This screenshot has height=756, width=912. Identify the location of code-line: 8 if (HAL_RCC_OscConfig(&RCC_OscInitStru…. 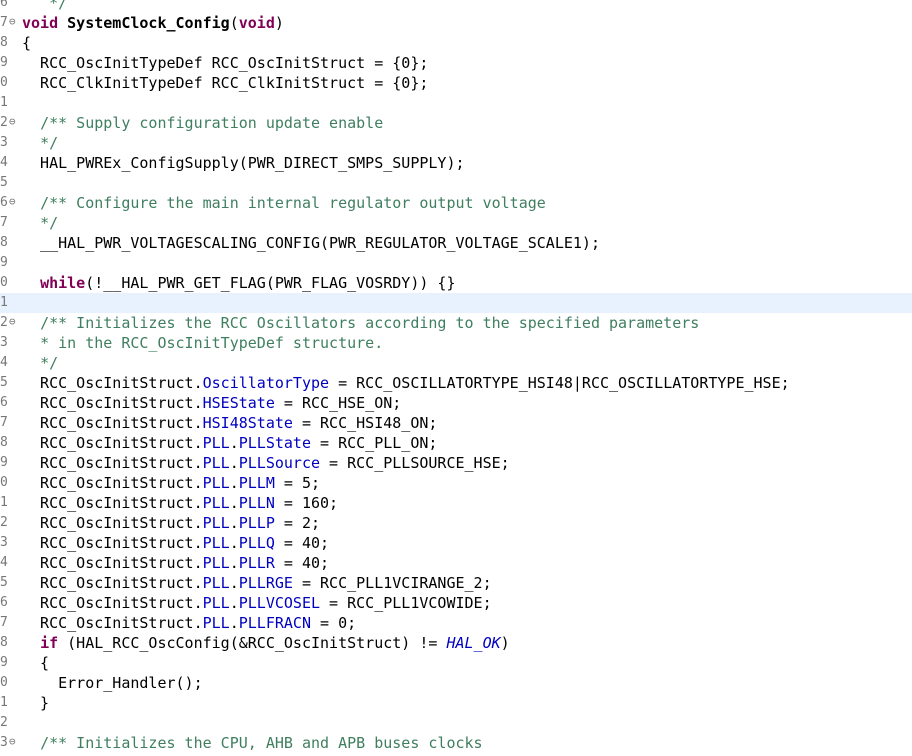
(456, 643).